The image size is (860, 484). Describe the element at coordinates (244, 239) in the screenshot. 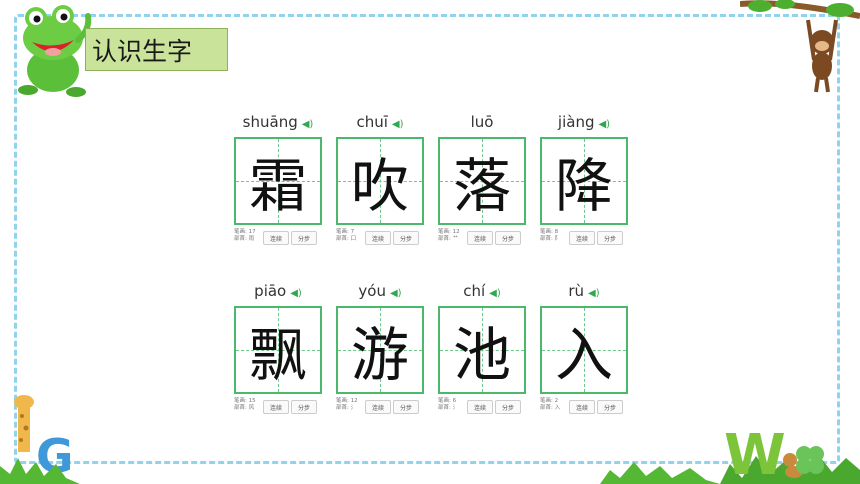

I see `radical: 部首: 雨` at that location.